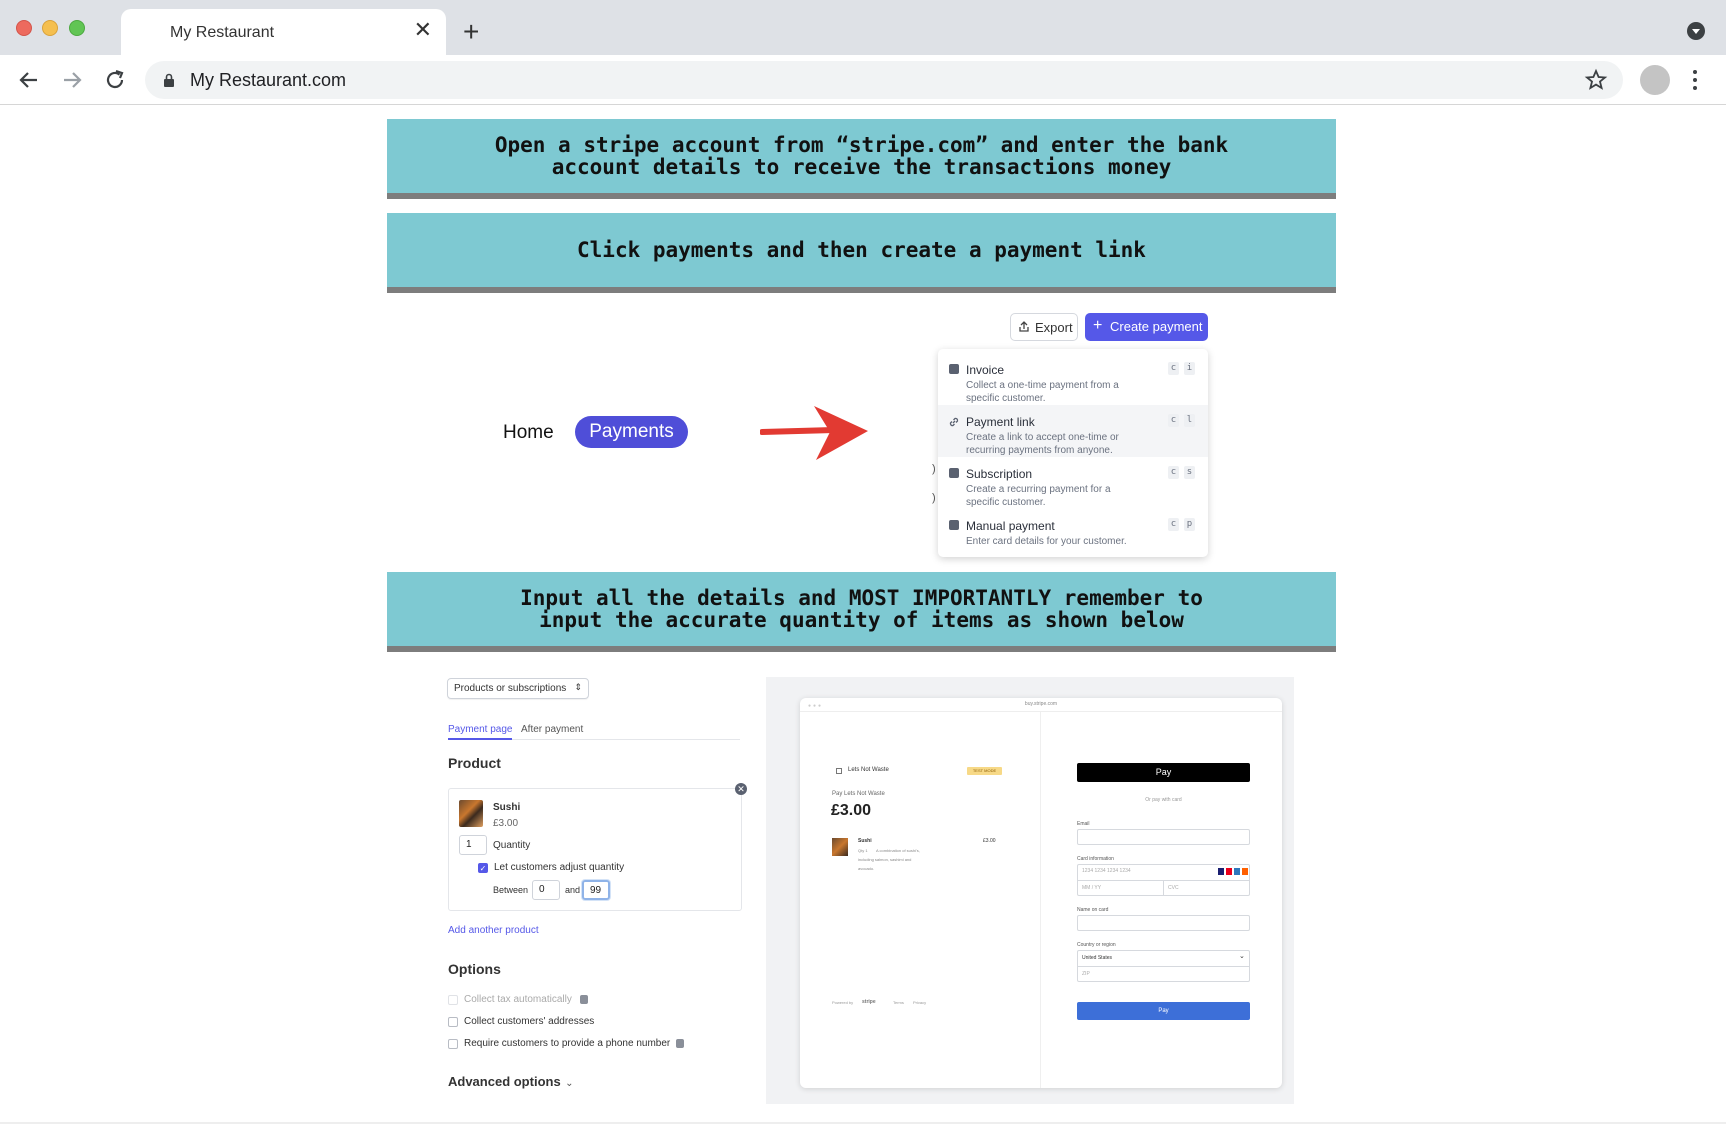 This screenshot has width=1726, height=1124. I want to click on nav-home: Home, so click(528, 433).